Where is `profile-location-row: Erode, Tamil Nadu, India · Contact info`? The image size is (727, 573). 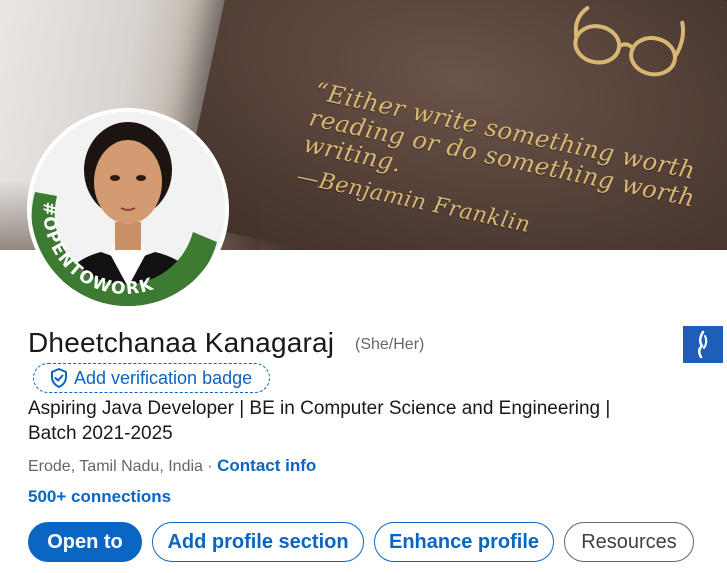
profile-location-row: Erode, Tamil Nadu, India · Contact info is located at coordinates (172, 466).